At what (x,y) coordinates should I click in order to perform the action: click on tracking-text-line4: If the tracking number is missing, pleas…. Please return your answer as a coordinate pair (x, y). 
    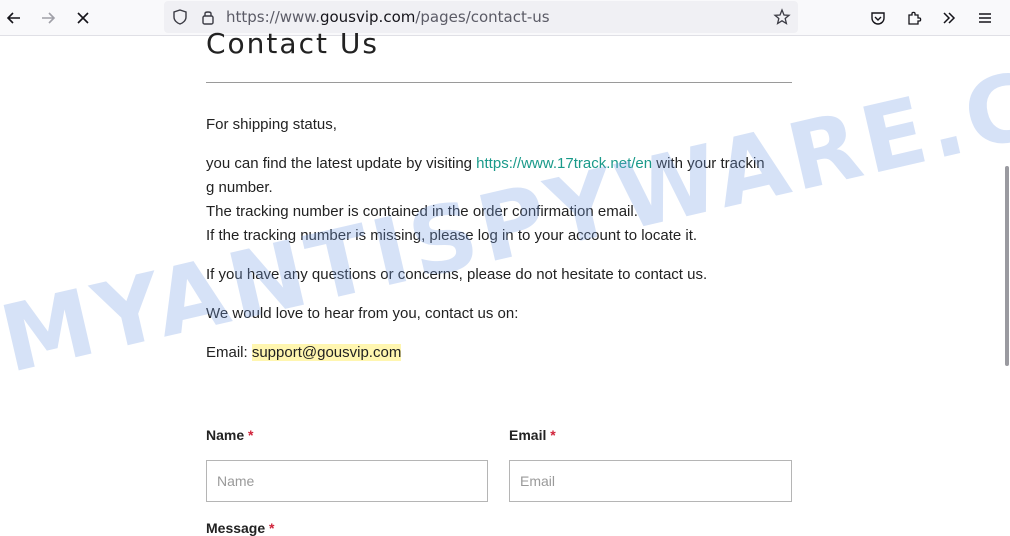
    Looking at the image, I should click on (452, 235).